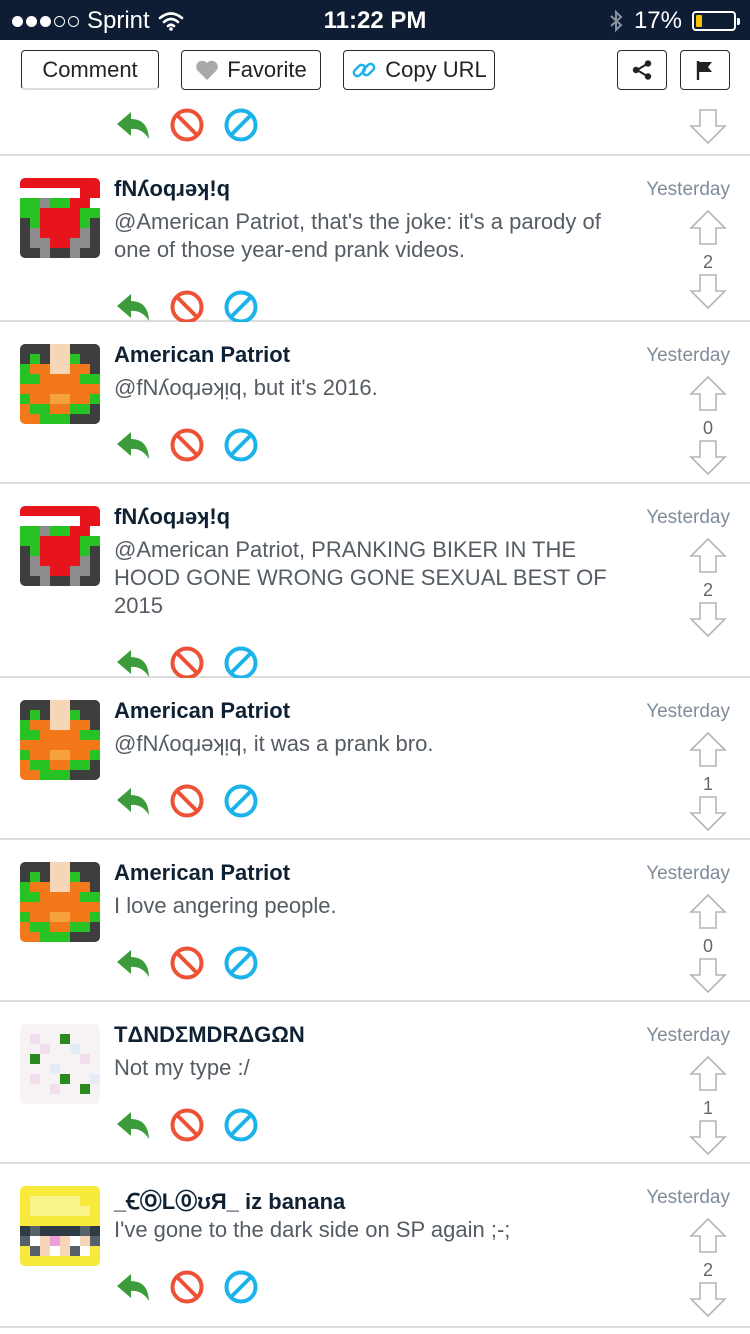  I want to click on share-button, so click(642, 70).